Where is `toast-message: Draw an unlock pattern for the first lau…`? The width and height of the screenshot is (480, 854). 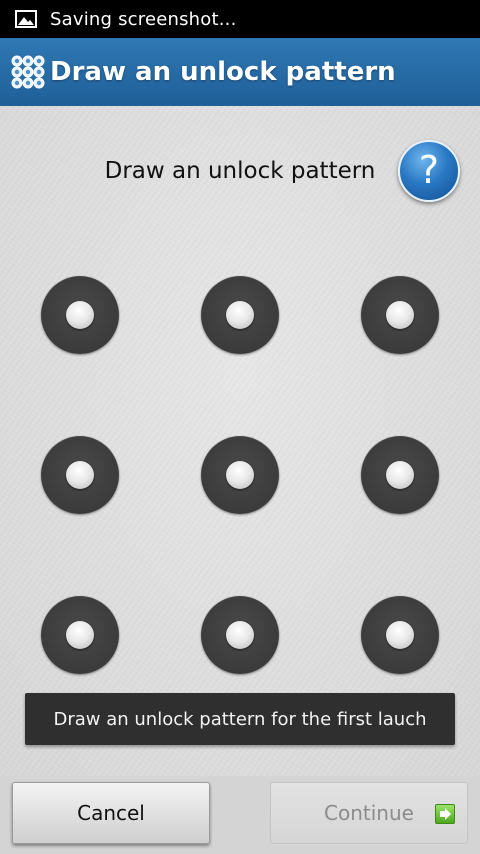
toast-message: Draw an unlock pattern for the first lau… is located at coordinates (240, 719).